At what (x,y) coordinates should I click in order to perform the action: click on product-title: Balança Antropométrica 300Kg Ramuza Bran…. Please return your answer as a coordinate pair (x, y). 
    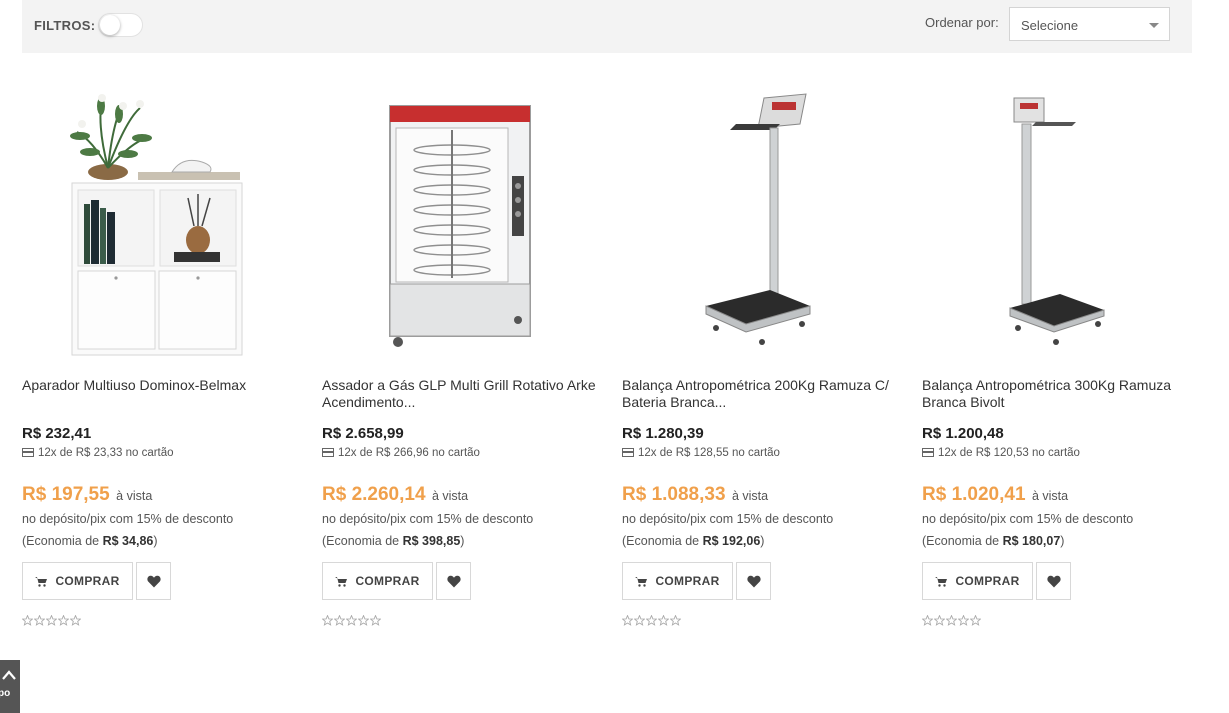
    Looking at the image, I should click on (1059, 394).